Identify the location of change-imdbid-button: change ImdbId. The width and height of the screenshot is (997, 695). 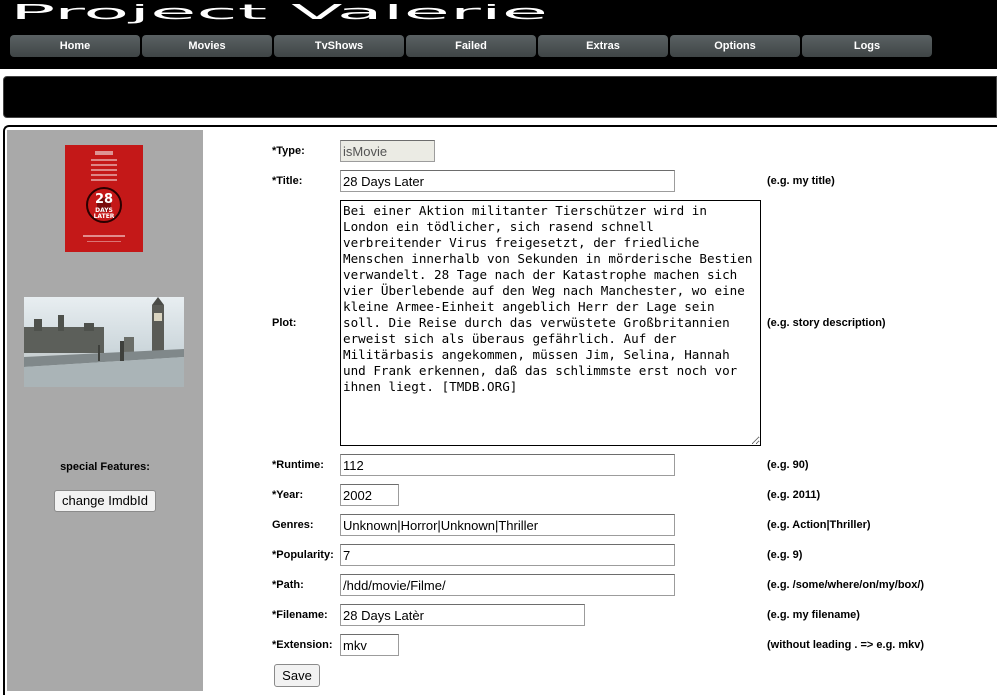
(105, 501).